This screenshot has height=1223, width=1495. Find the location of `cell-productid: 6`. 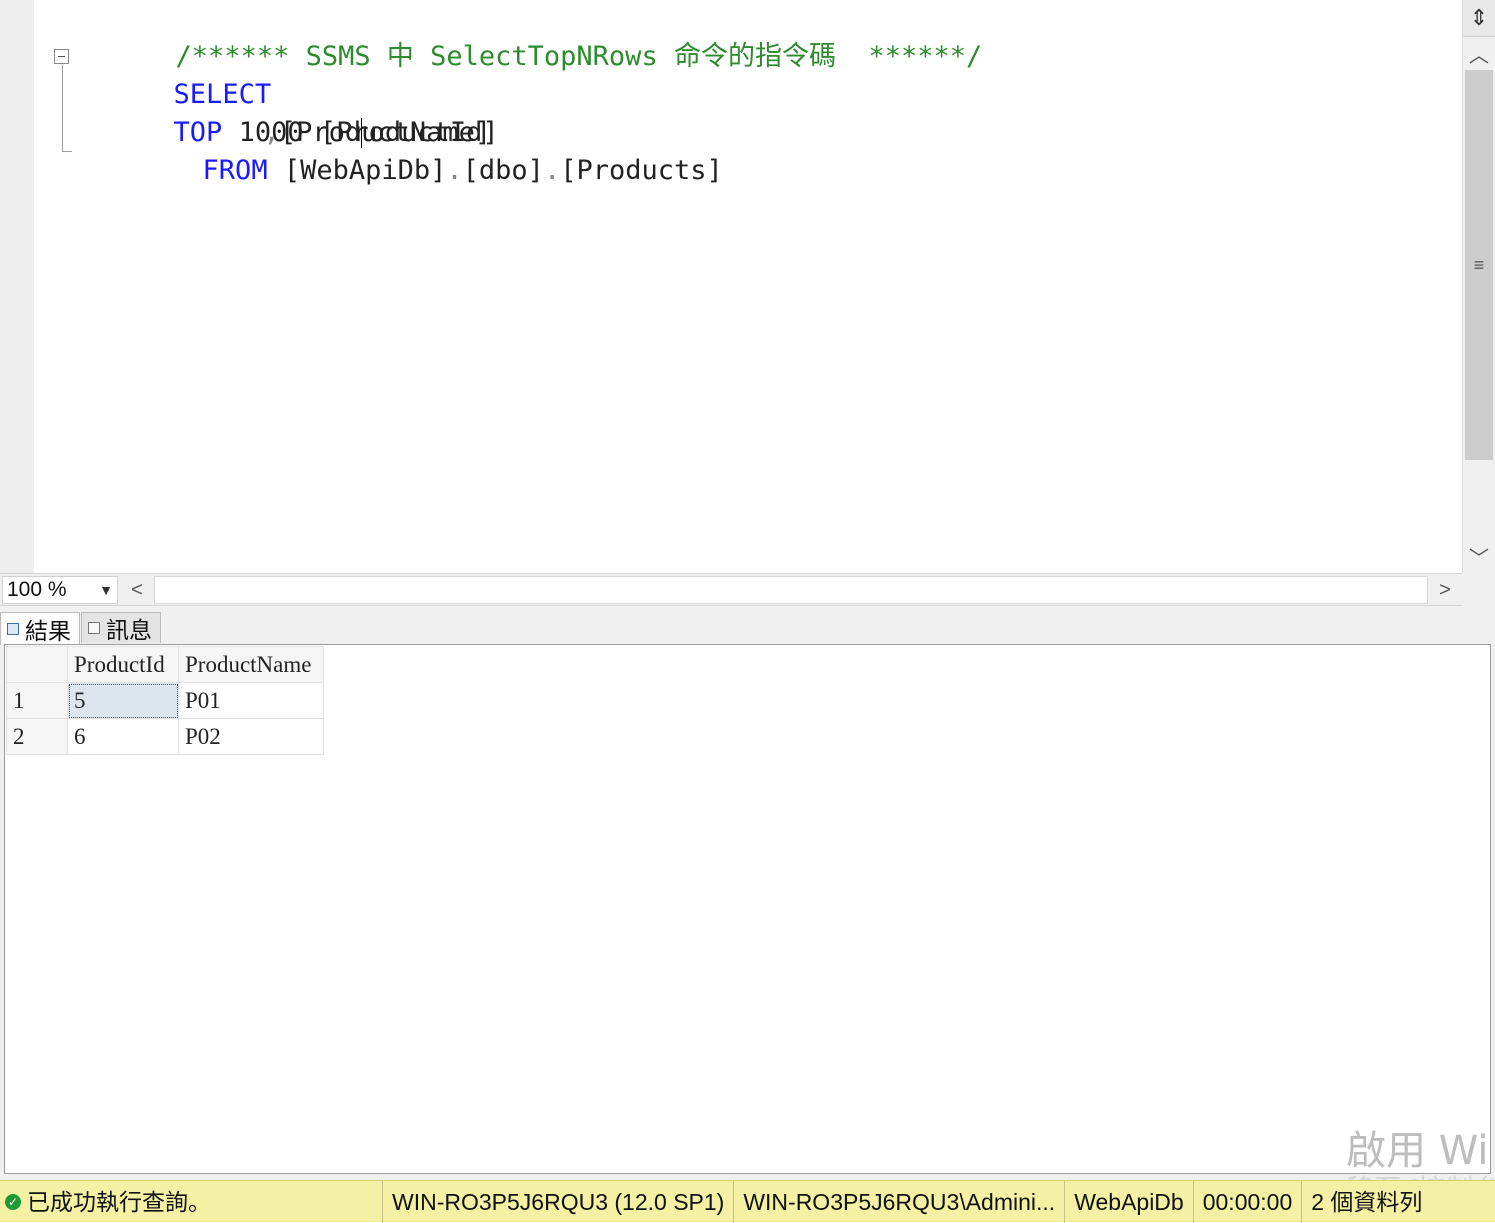

cell-productid: 6 is located at coordinates (123, 736).